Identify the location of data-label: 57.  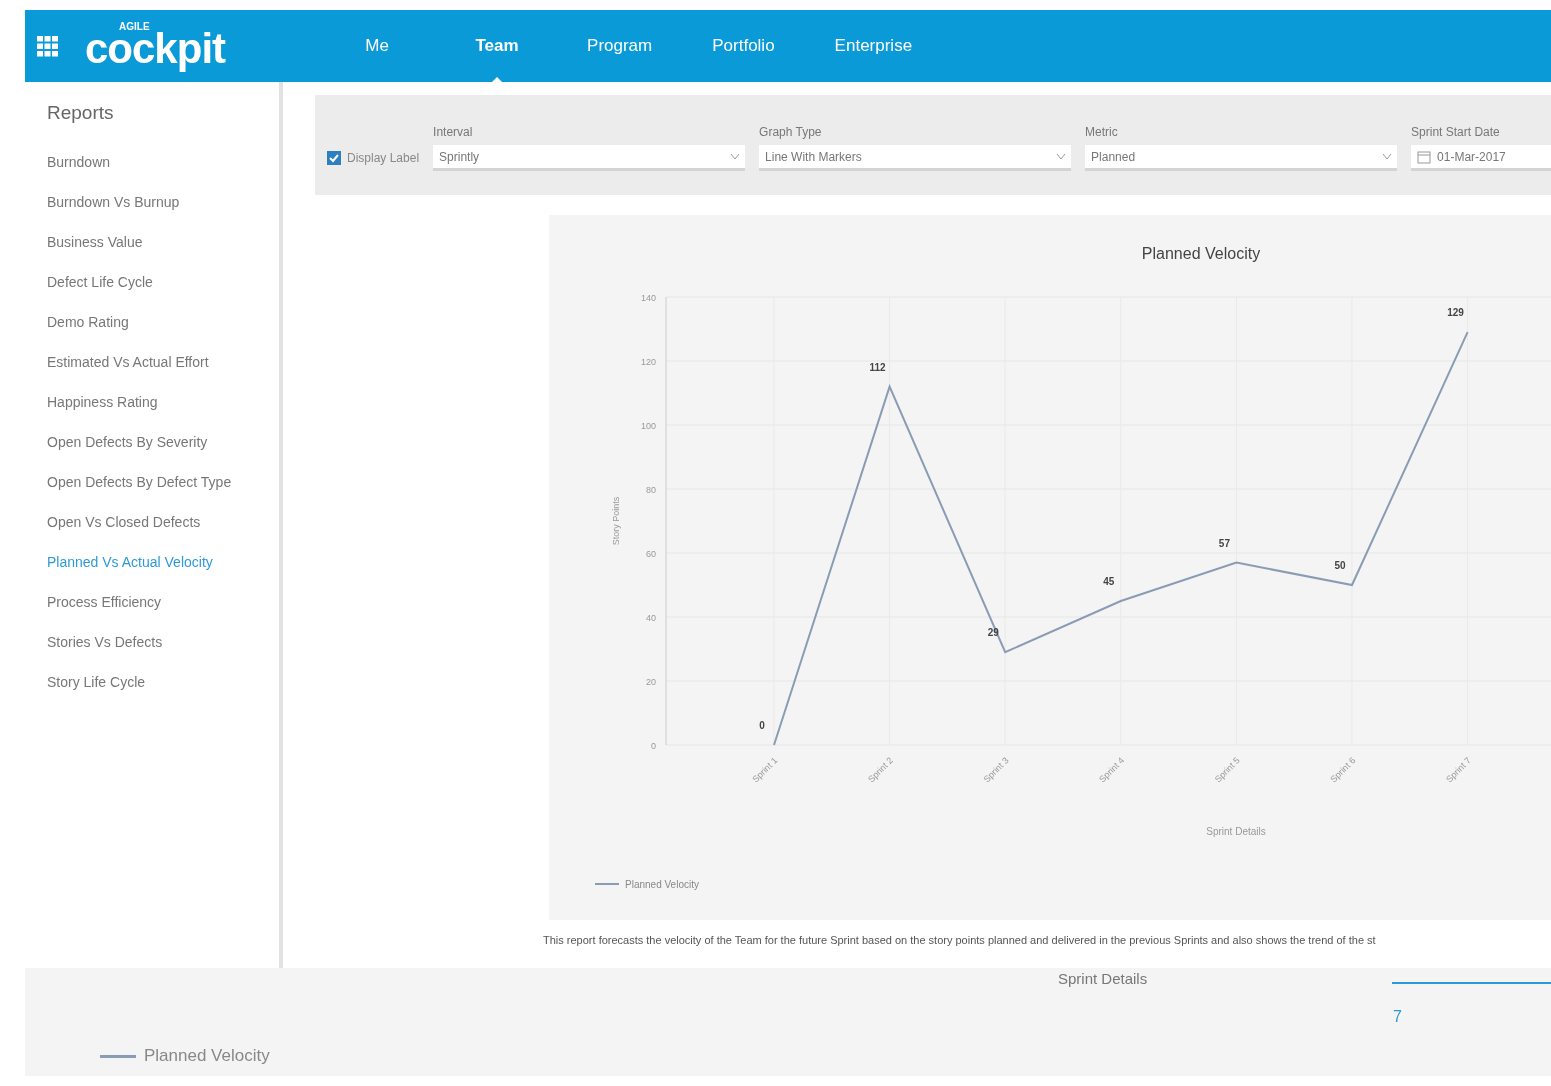
(1224, 543).